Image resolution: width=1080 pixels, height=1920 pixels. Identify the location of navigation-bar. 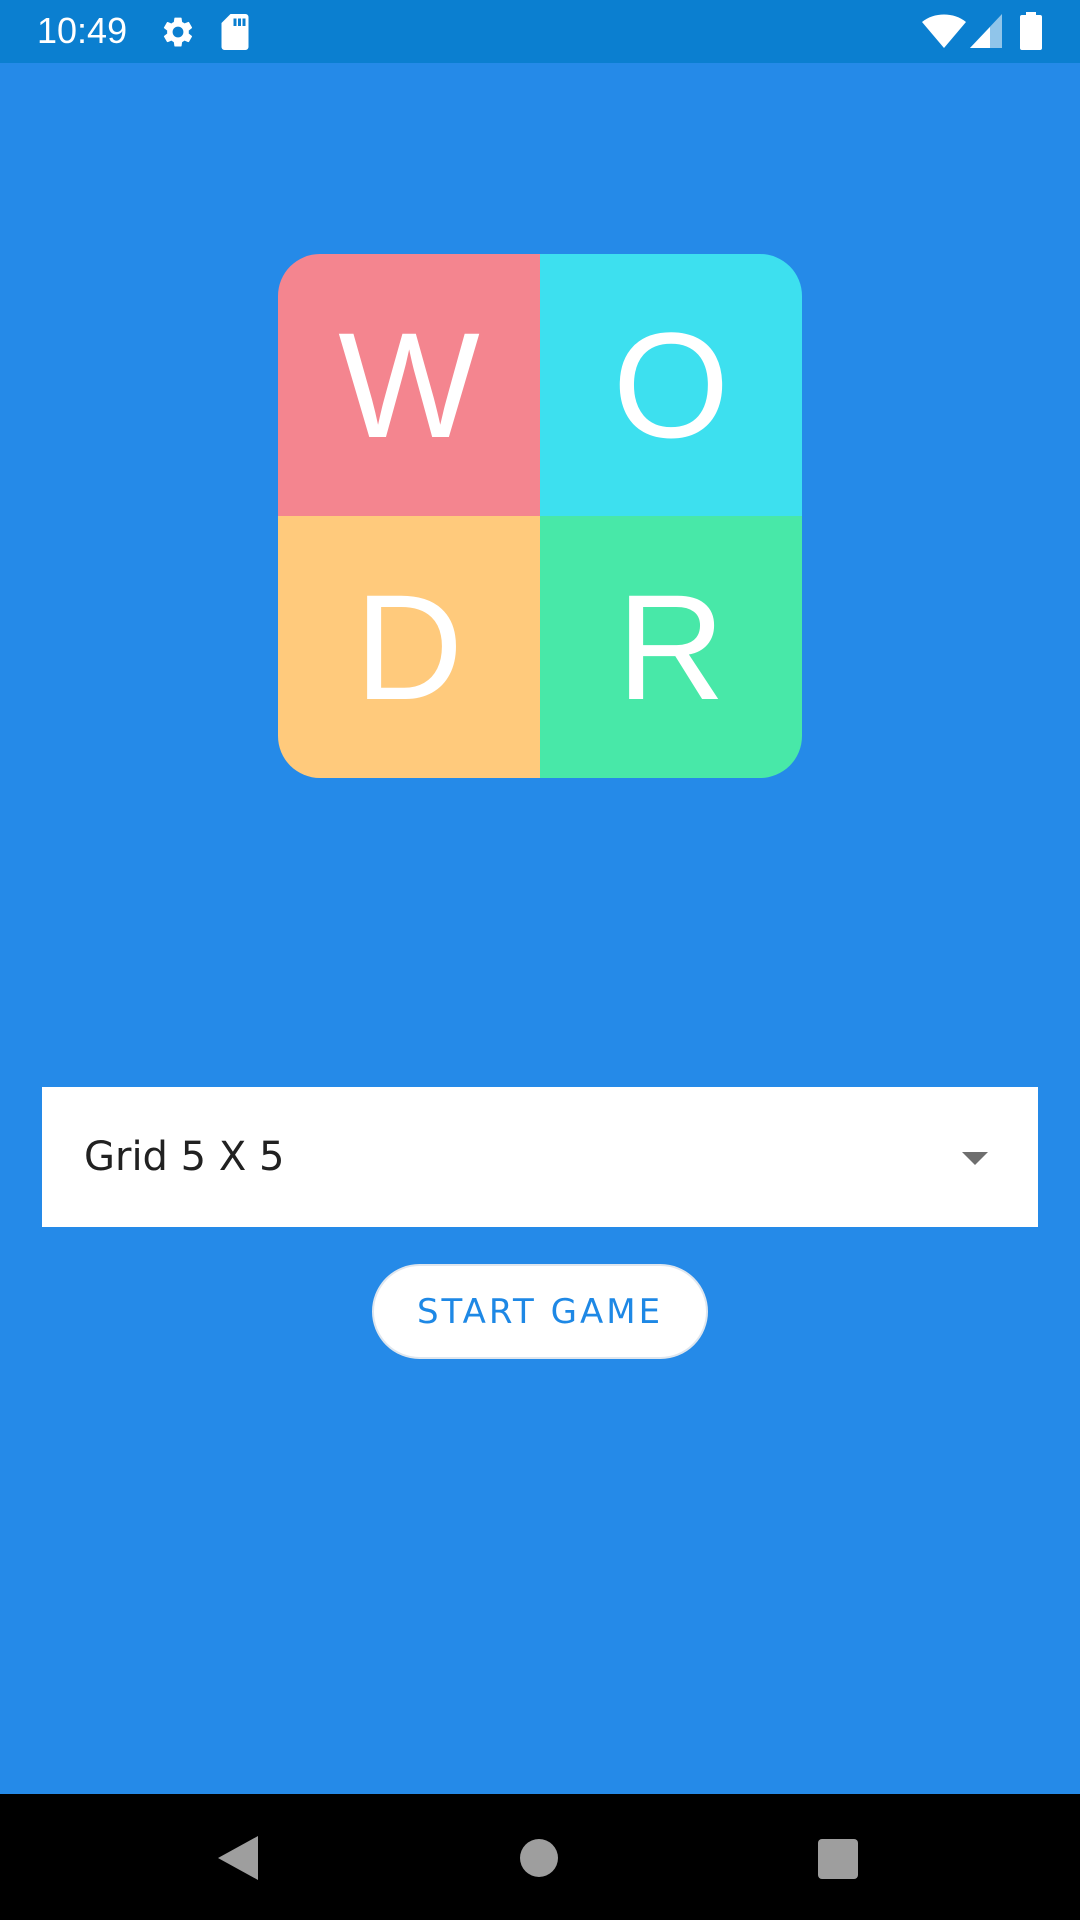
(540, 1857).